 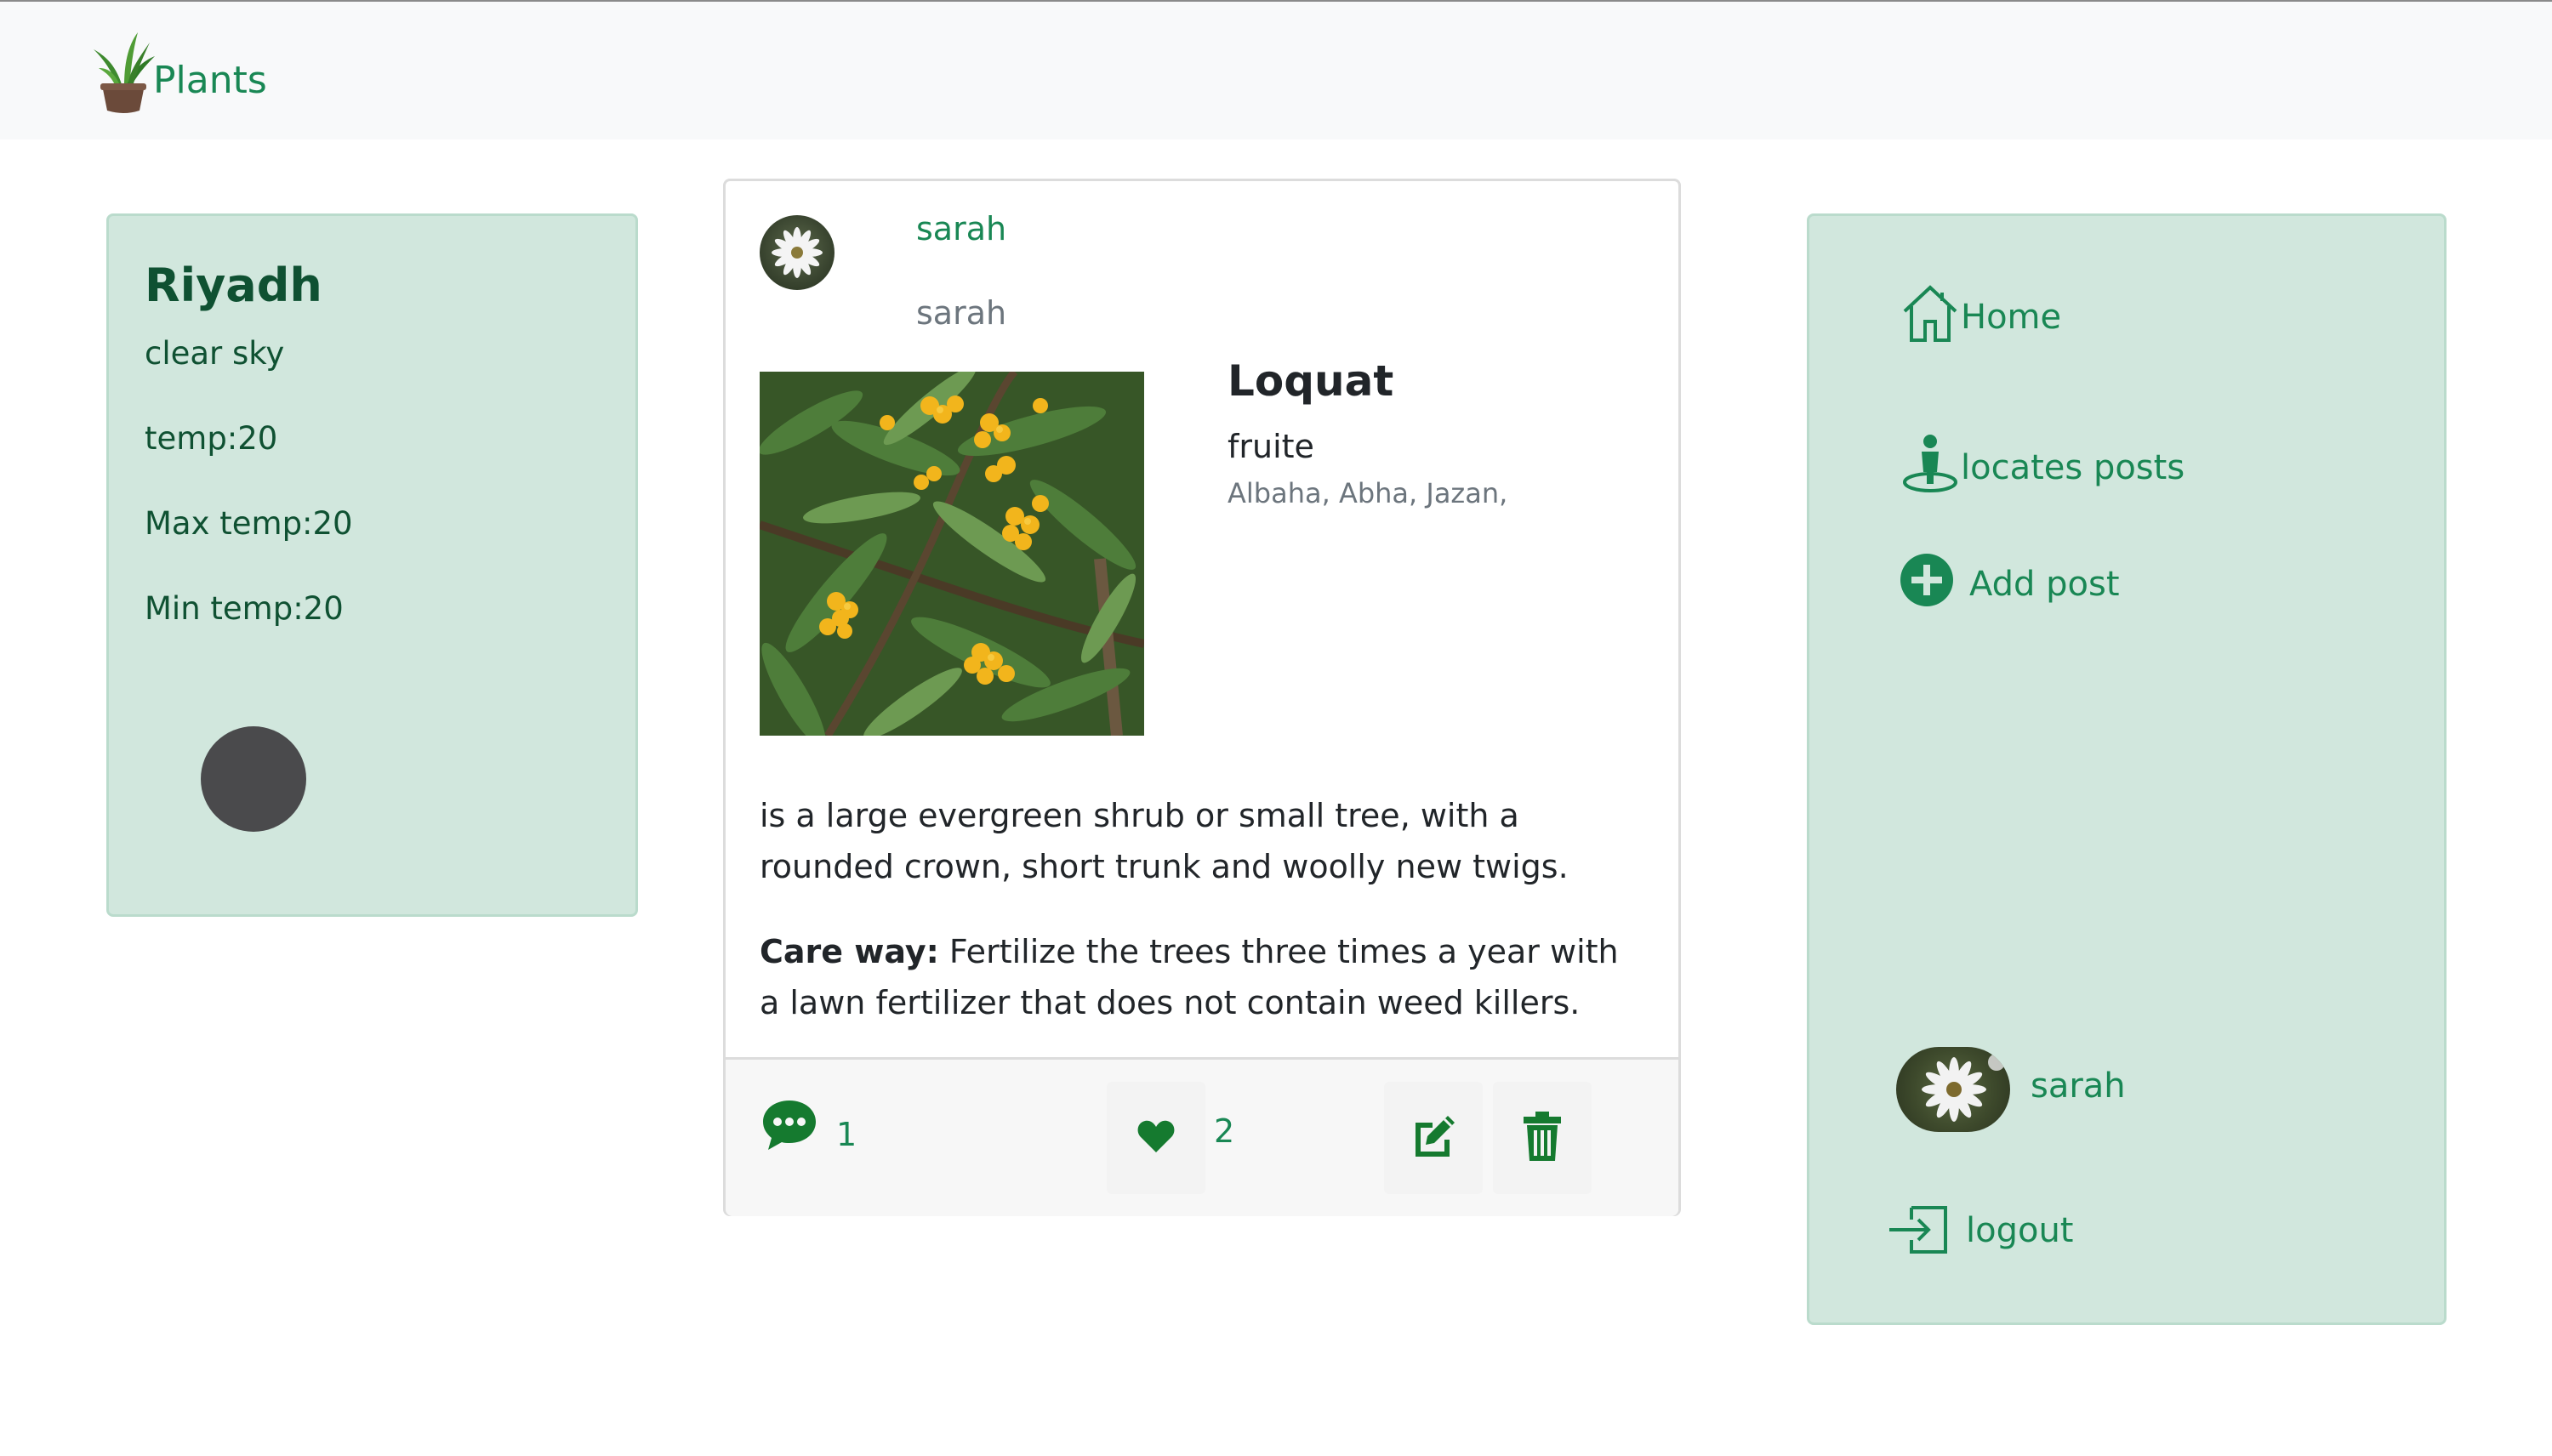 What do you see at coordinates (1931, 468) in the screenshot?
I see `map-pin-person-icon` at bounding box center [1931, 468].